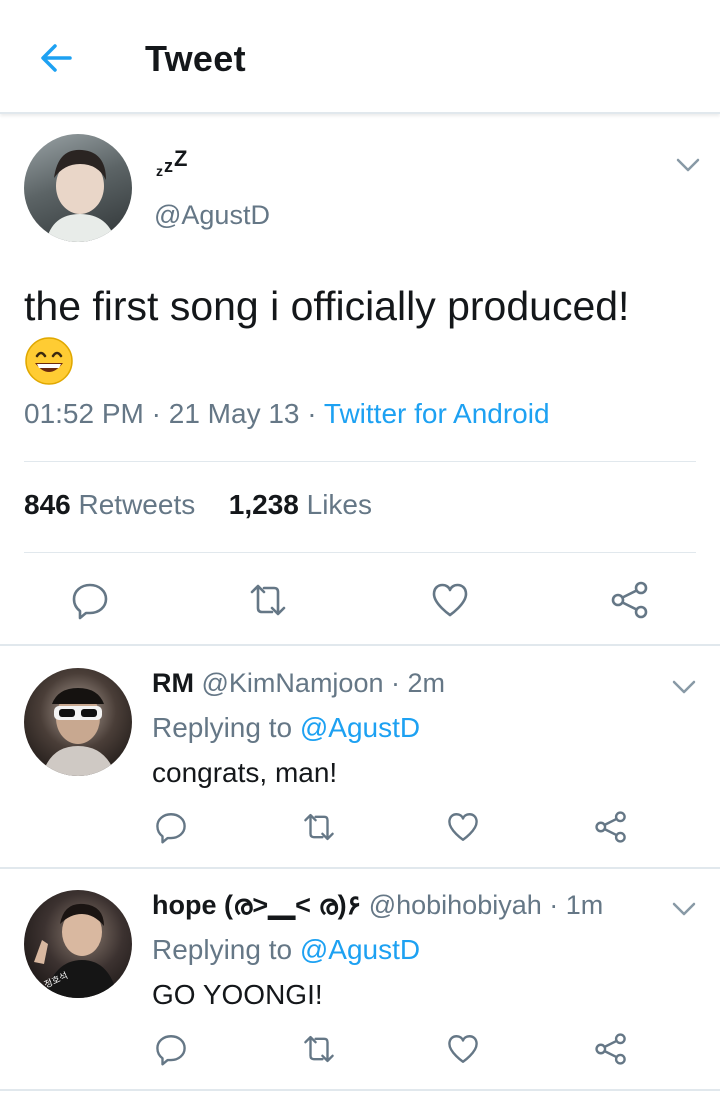 The width and height of the screenshot is (720, 1095). I want to click on reply-handle: @KimNamjoon, so click(293, 683).